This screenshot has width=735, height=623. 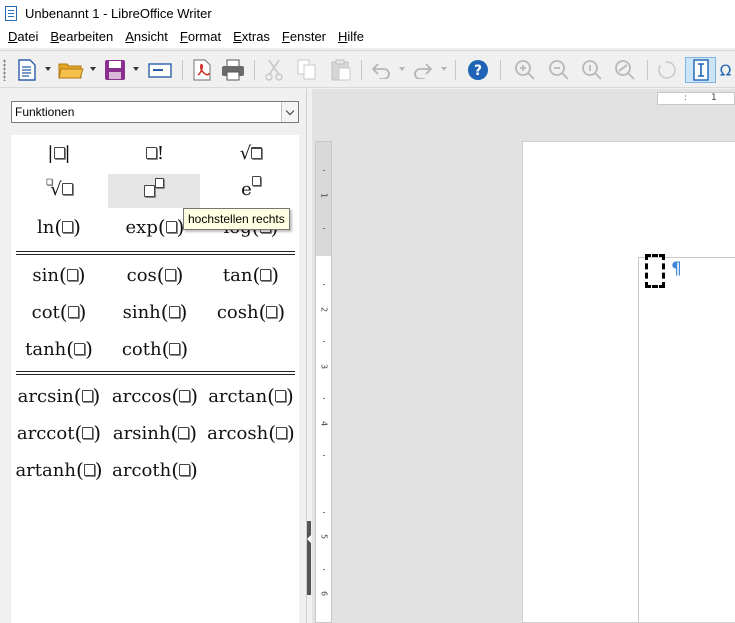 What do you see at coordinates (46, 349) in the screenshot?
I see `tanh-label: tanh` at bounding box center [46, 349].